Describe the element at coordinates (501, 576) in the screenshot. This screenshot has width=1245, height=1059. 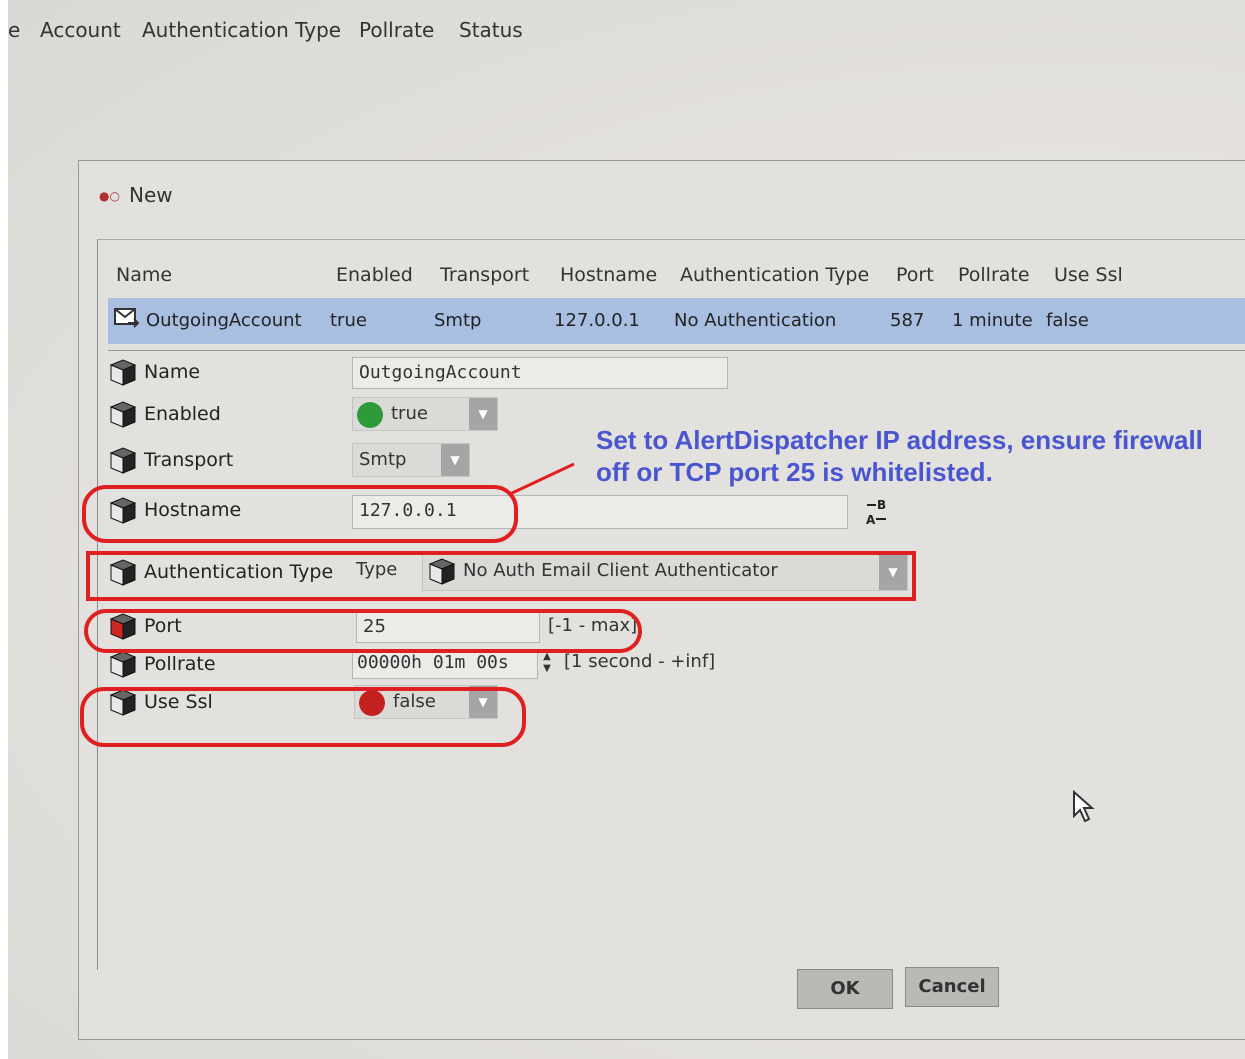
I see `highlight-authentication-type` at that location.